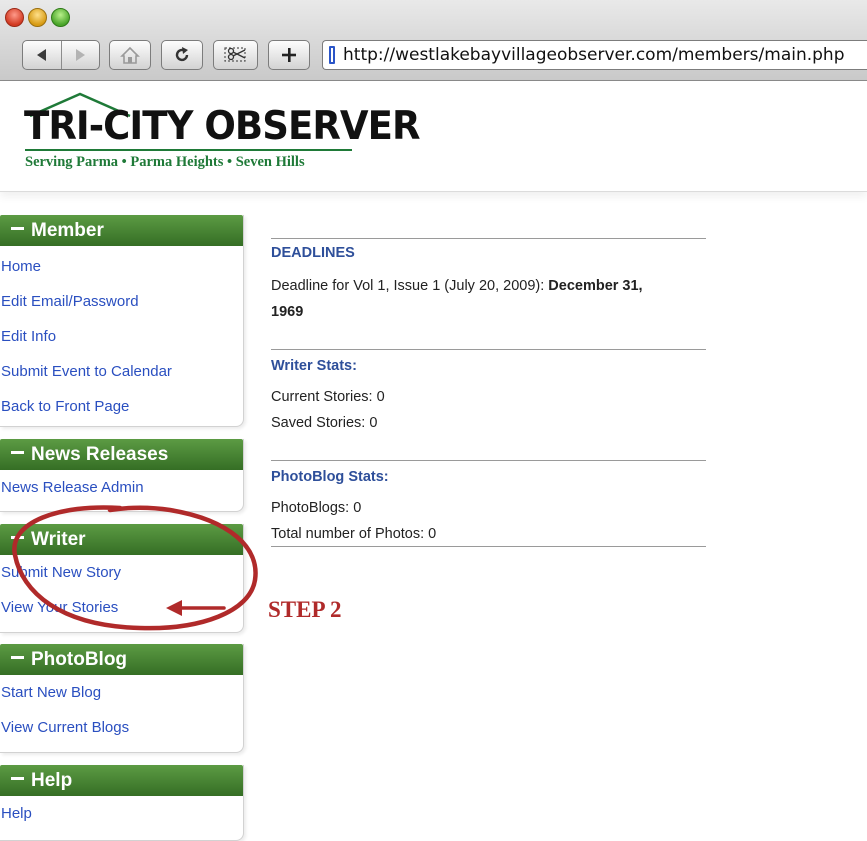  I want to click on forward-icon, so click(80, 55).